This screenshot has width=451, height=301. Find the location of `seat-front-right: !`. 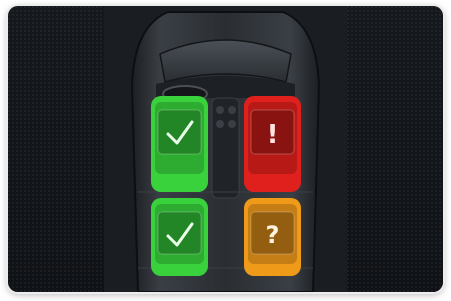

seat-front-right: ! is located at coordinates (272, 144).